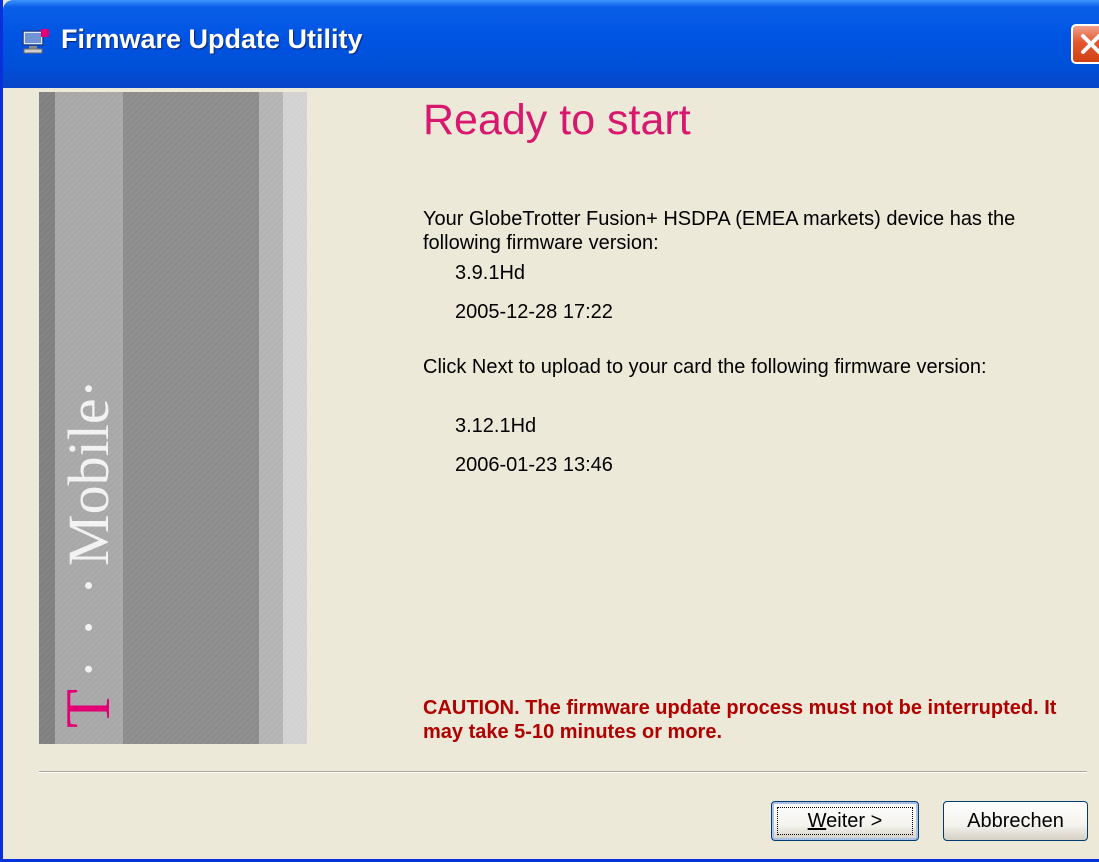 The image size is (1099, 862). I want to click on current-firmware-version: 3.9.1Hd, so click(490, 273).